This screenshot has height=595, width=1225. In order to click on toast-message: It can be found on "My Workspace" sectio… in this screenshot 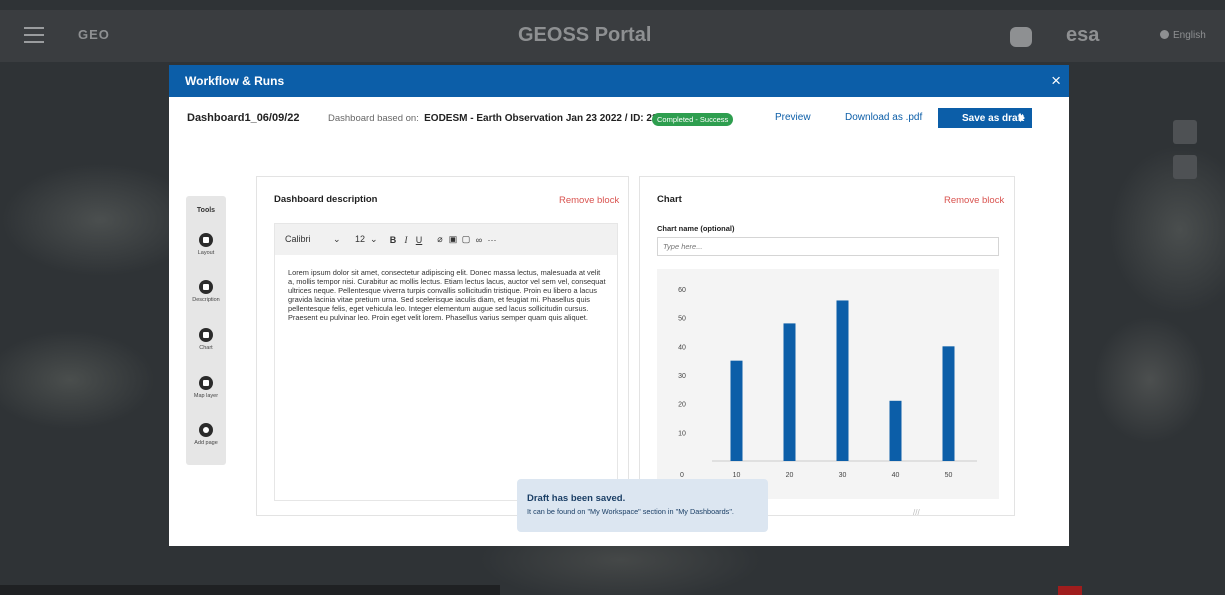, I will do `click(630, 511)`.